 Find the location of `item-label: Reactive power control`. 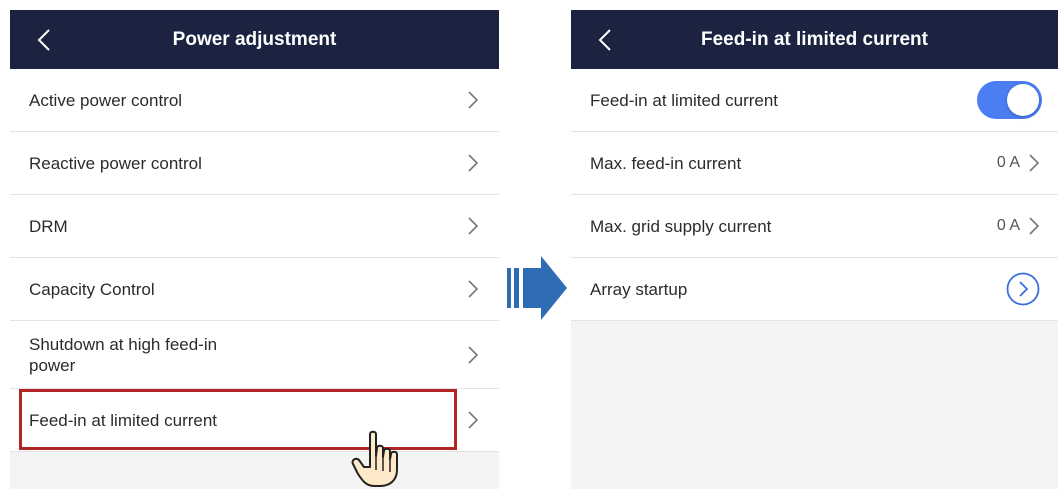

item-label: Reactive power control is located at coordinates (115, 163).